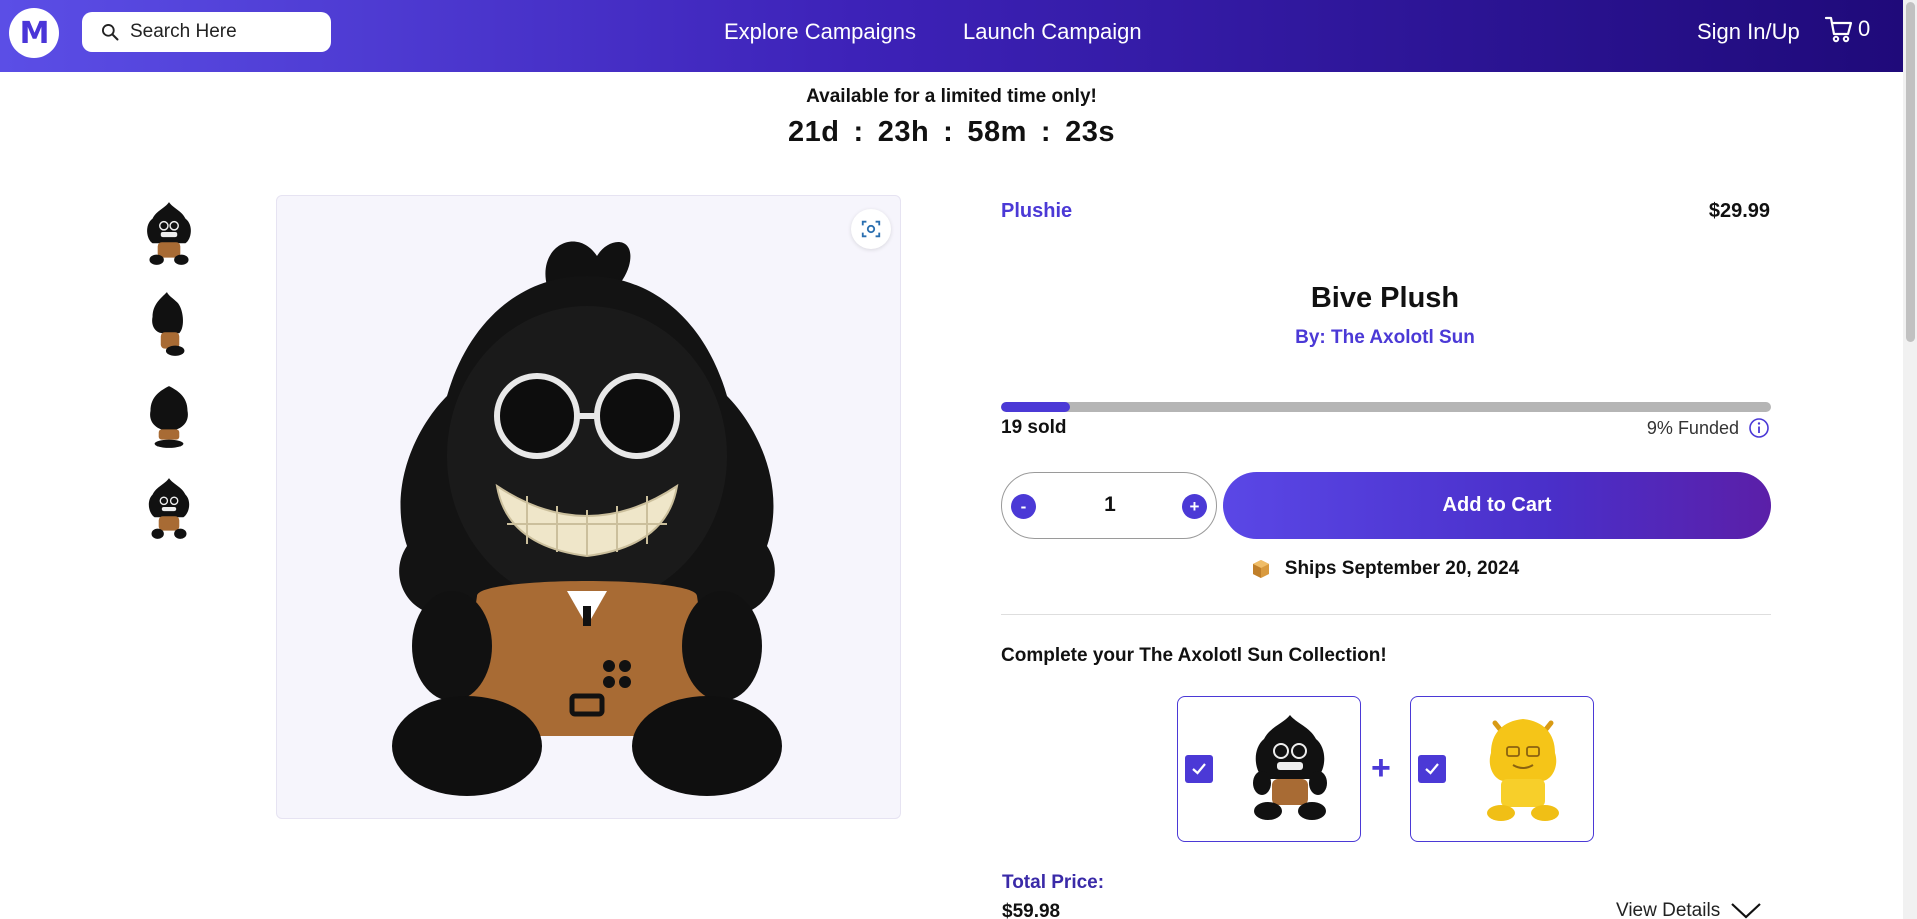  Describe the element at coordinates (1194, 506) in the screenshot. I see `quantity-increase-button: +` at that location.